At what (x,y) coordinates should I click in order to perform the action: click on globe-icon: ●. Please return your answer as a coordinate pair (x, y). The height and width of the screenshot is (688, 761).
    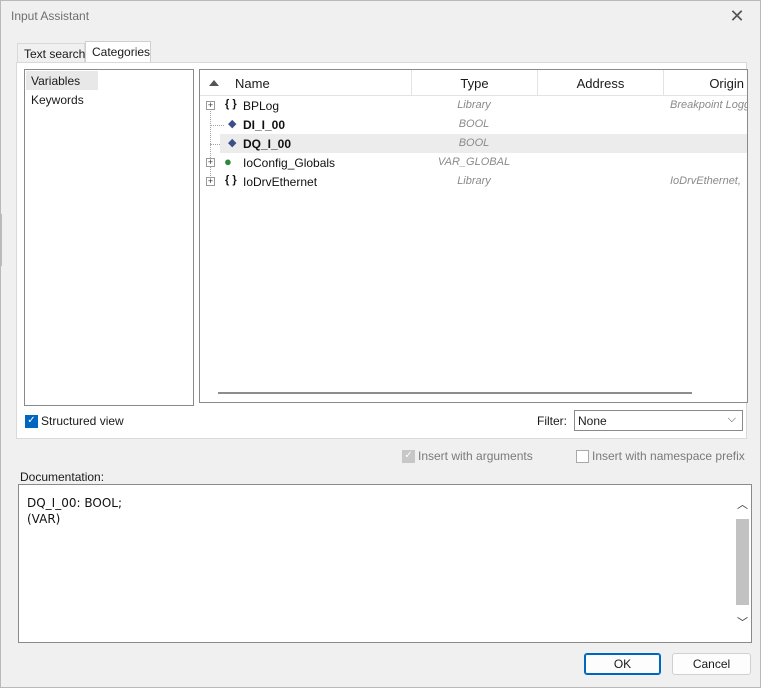
    Looking at the image, I should click on (228, 161).